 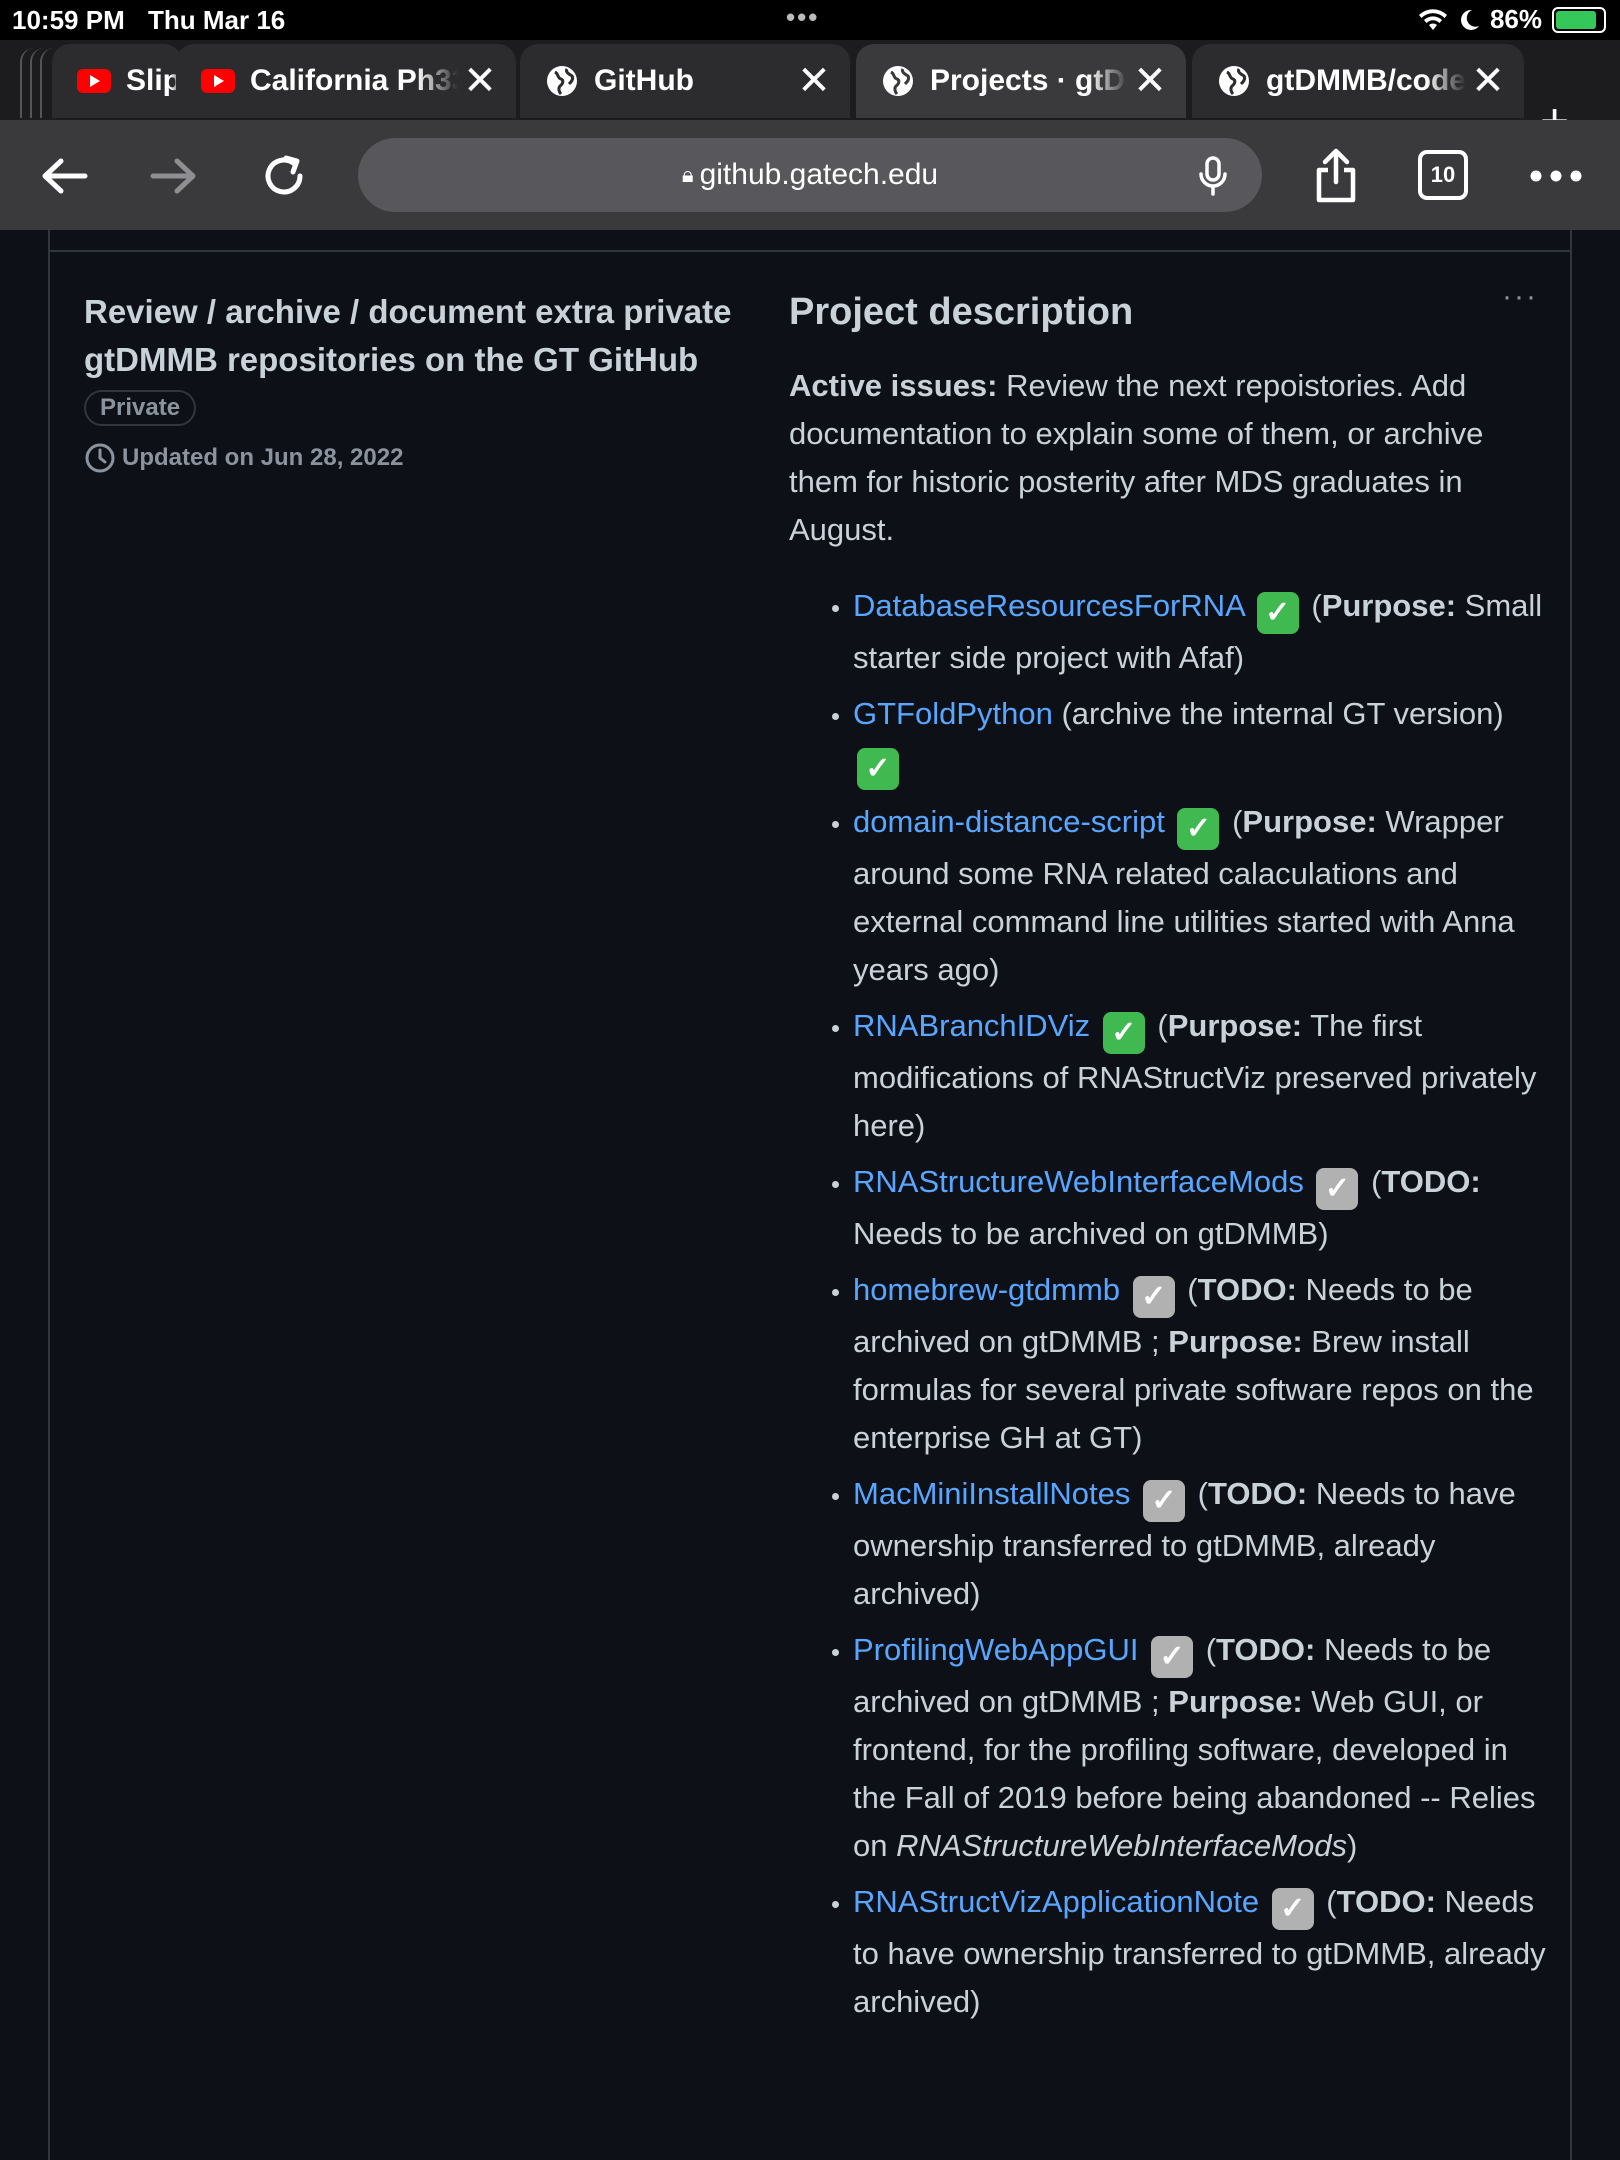 What do you see at coordinates (687, 174) in the screenshot?
I see `lock-icon: 🔒︎` at bounding box center [687, 174].